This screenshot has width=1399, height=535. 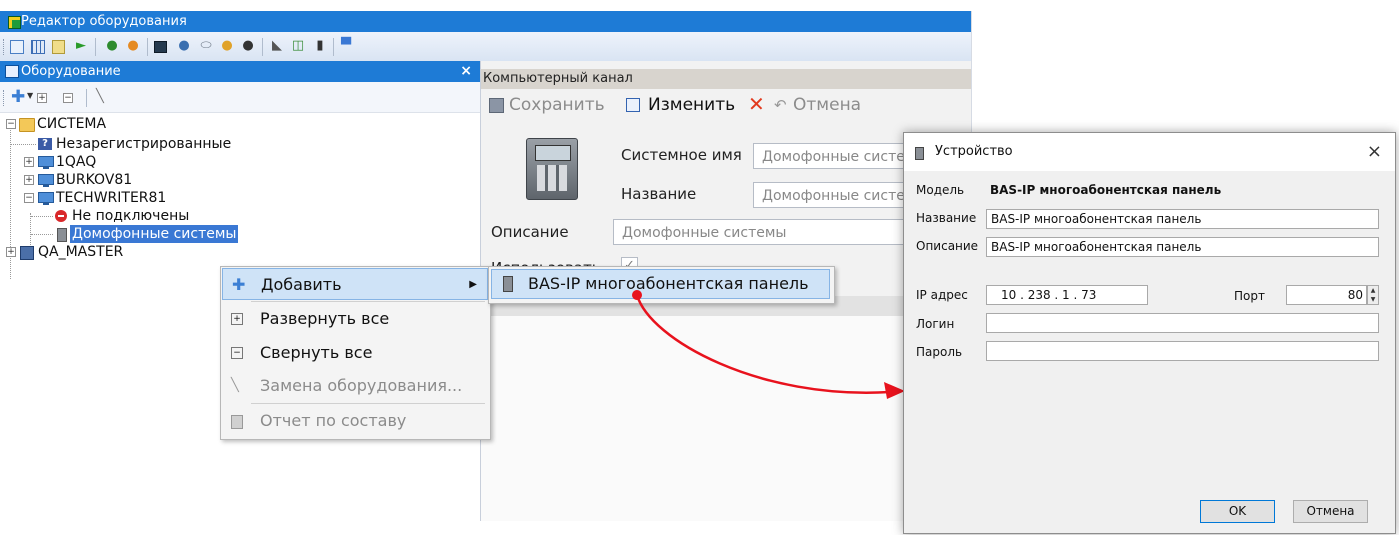 What do you see at coordinates (1106, 190) in the screenshot?
I see `model-value: BAS-IP многоабонентская панель` at bounding box center [1106, 190].